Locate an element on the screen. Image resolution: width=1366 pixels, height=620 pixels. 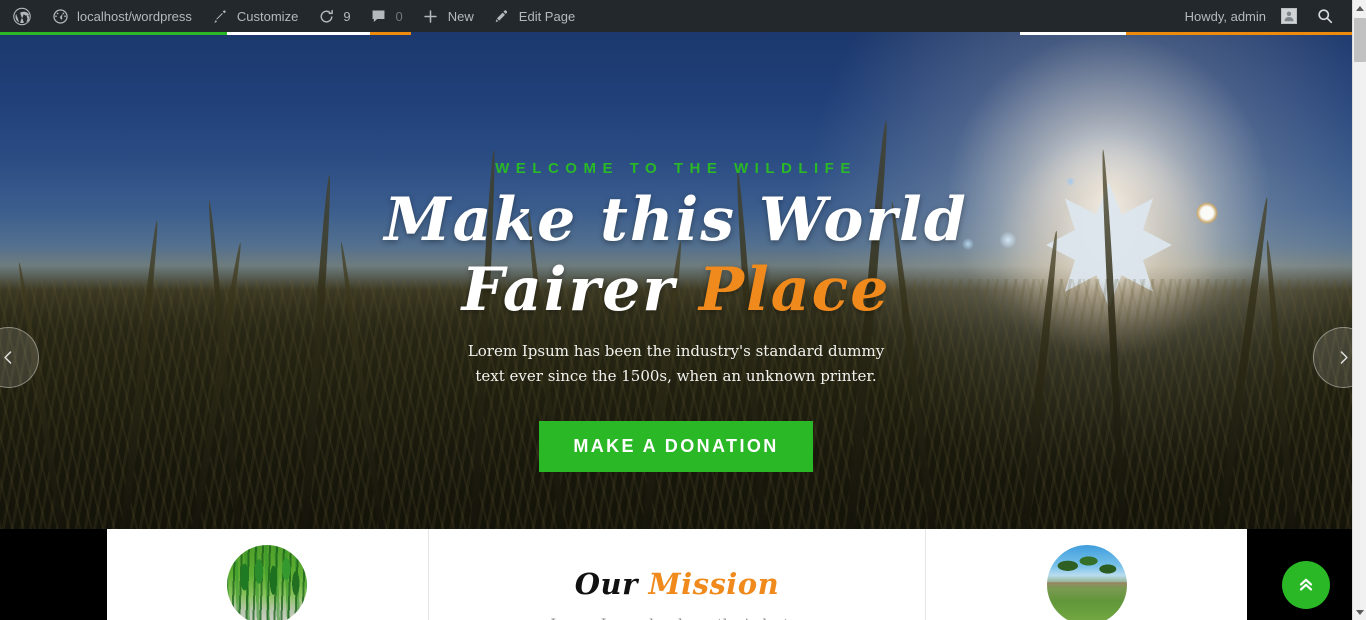
wordpress-logo-icon is located at coordinates (22, 16).